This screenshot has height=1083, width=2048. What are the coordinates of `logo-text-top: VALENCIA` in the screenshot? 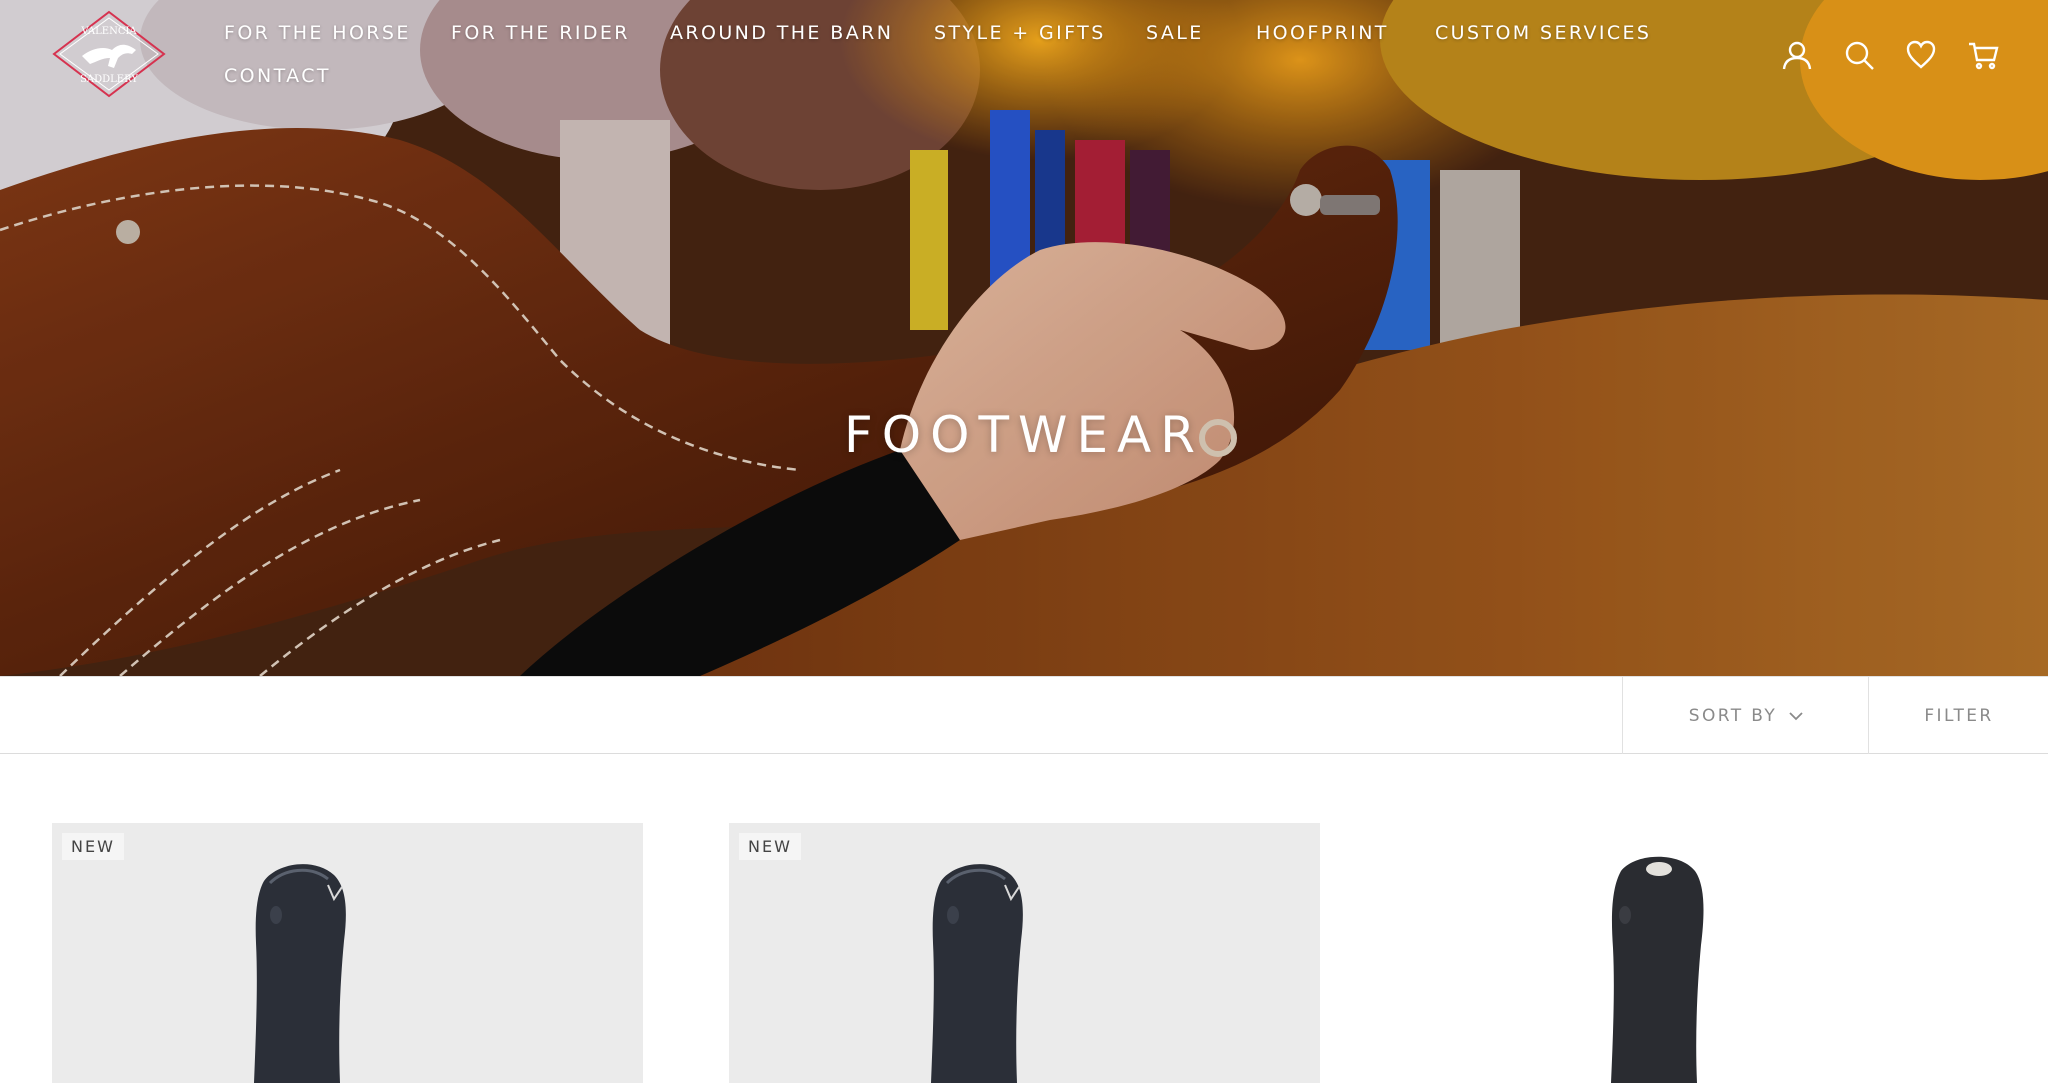 It's located at (108, 31).